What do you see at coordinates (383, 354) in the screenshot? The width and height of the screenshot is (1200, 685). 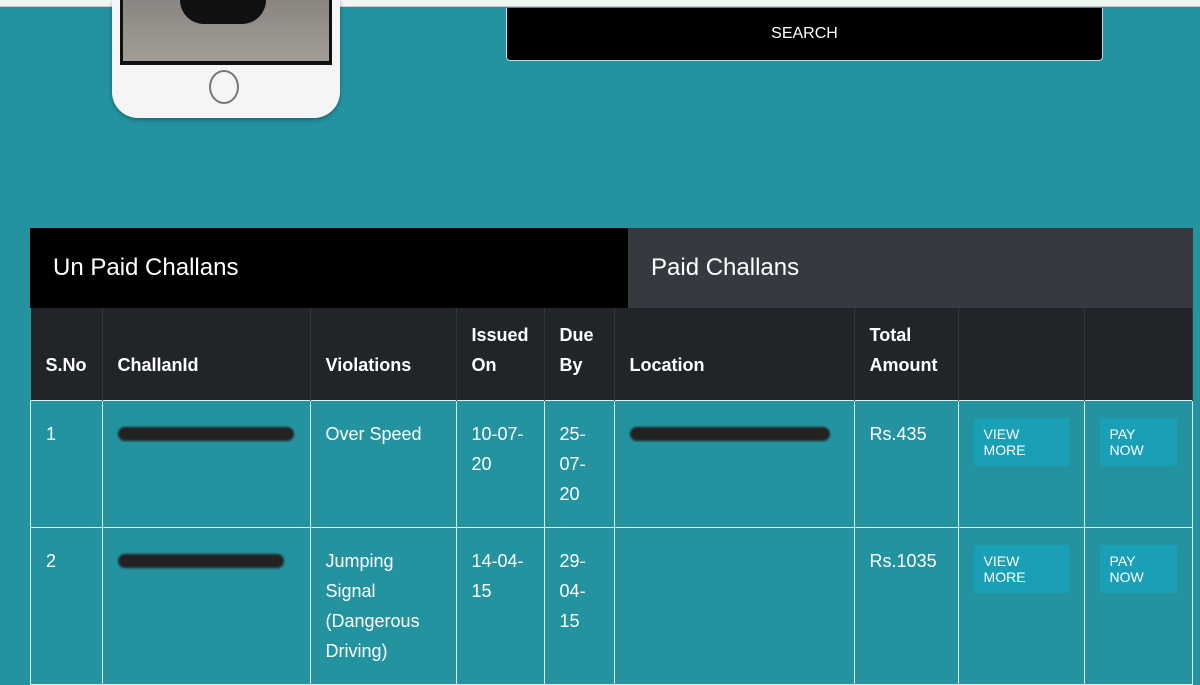 I see `col-violations: Violations` at bounding box center [383, 354].